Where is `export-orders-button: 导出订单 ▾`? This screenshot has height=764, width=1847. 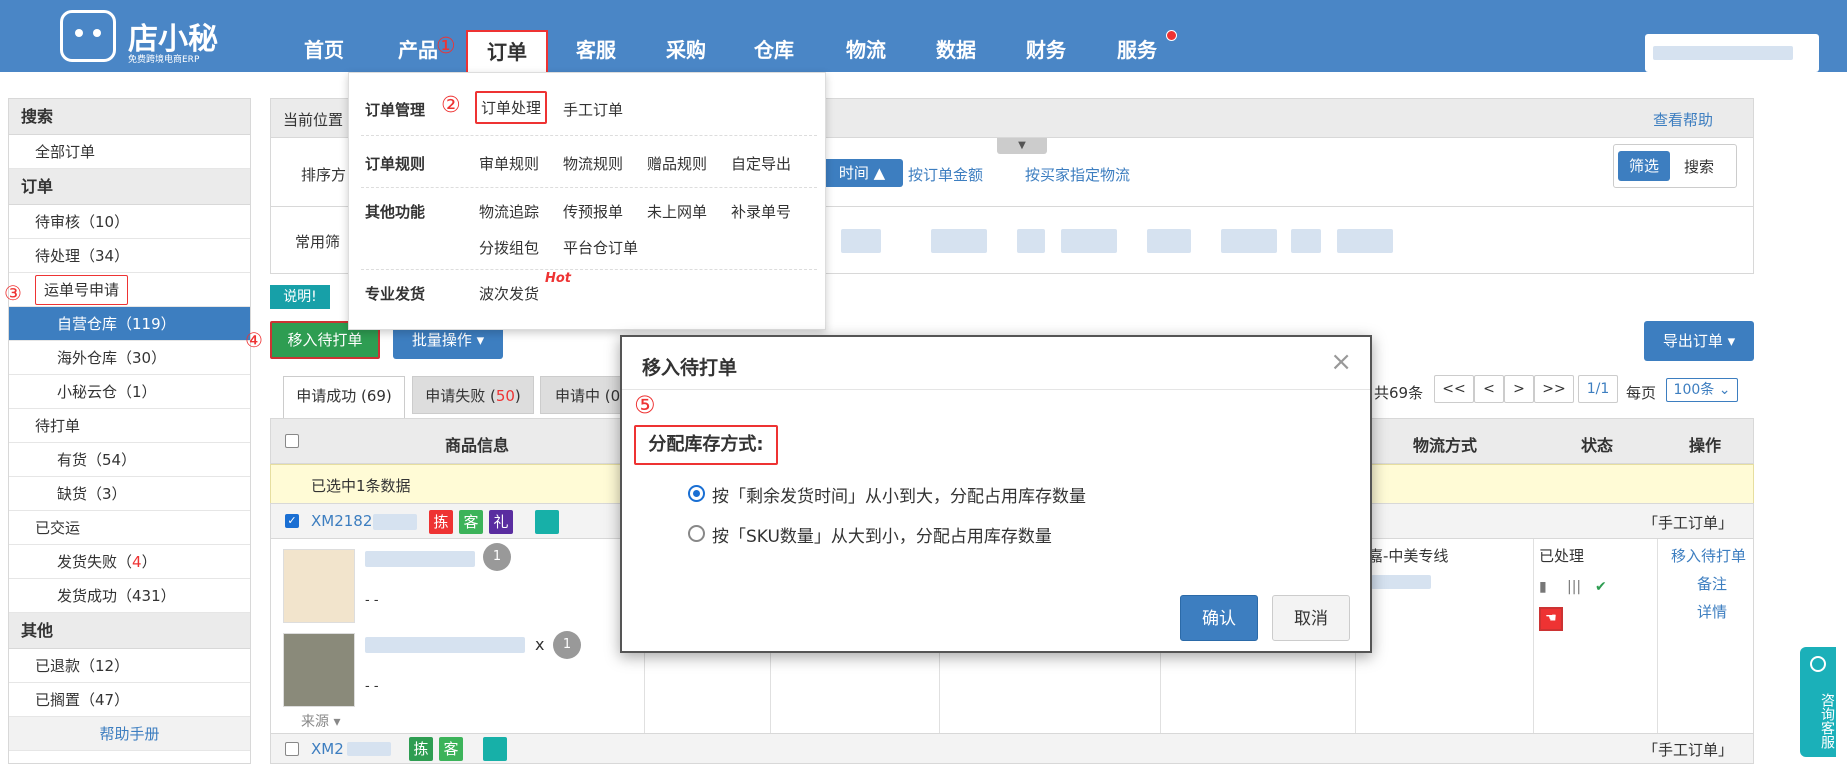 export-orders-button: 导出订单 ▾ is located at coordinates (1699, 341).